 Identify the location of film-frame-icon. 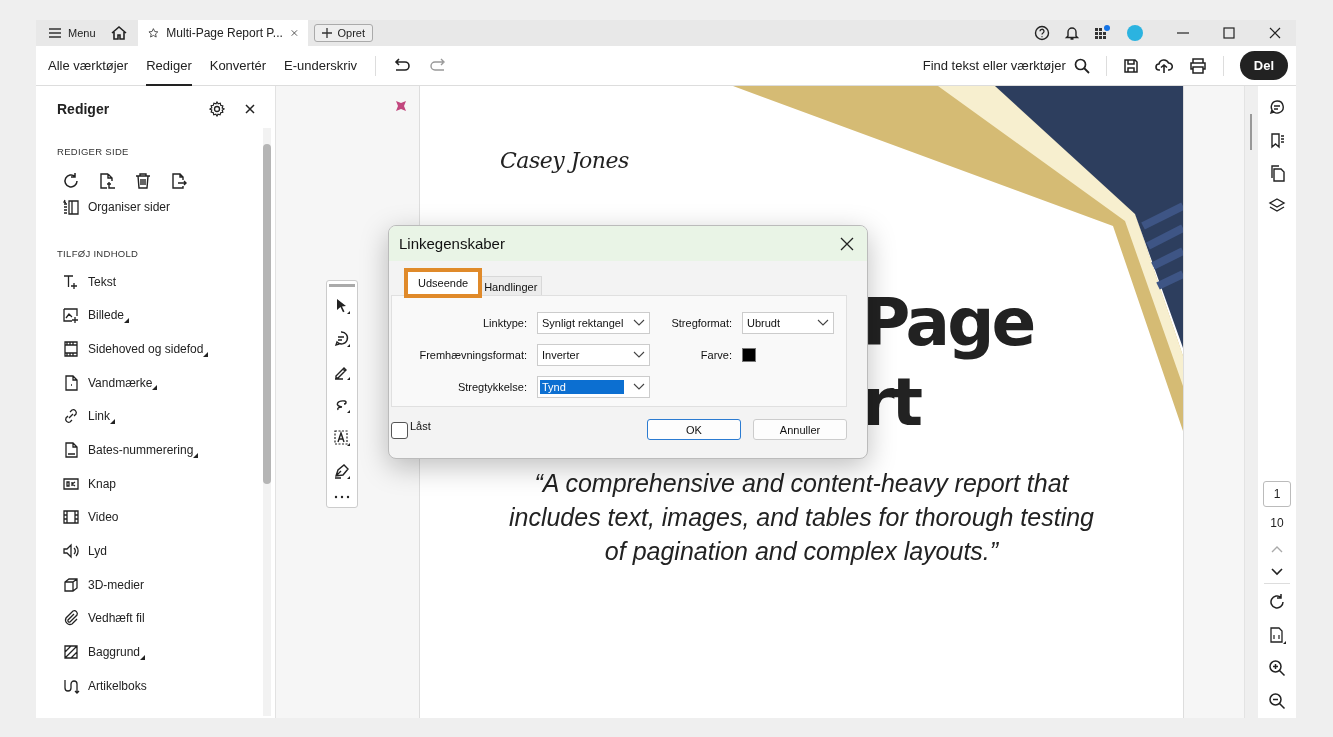
(71, 348).